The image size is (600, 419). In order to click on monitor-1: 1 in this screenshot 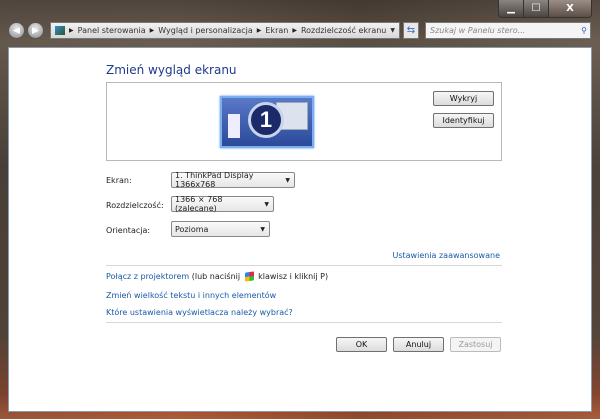, I will do `click(267, 122)`.